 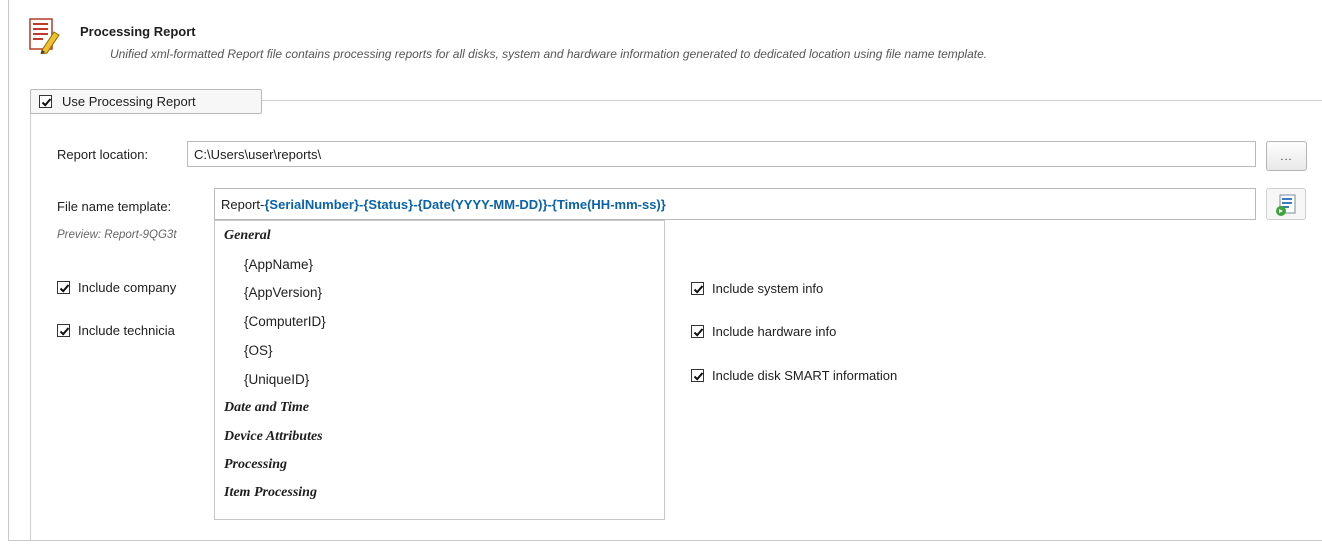 I want to click on macro-item-appversion: {AppVersion}, so click(x=283, y=292).